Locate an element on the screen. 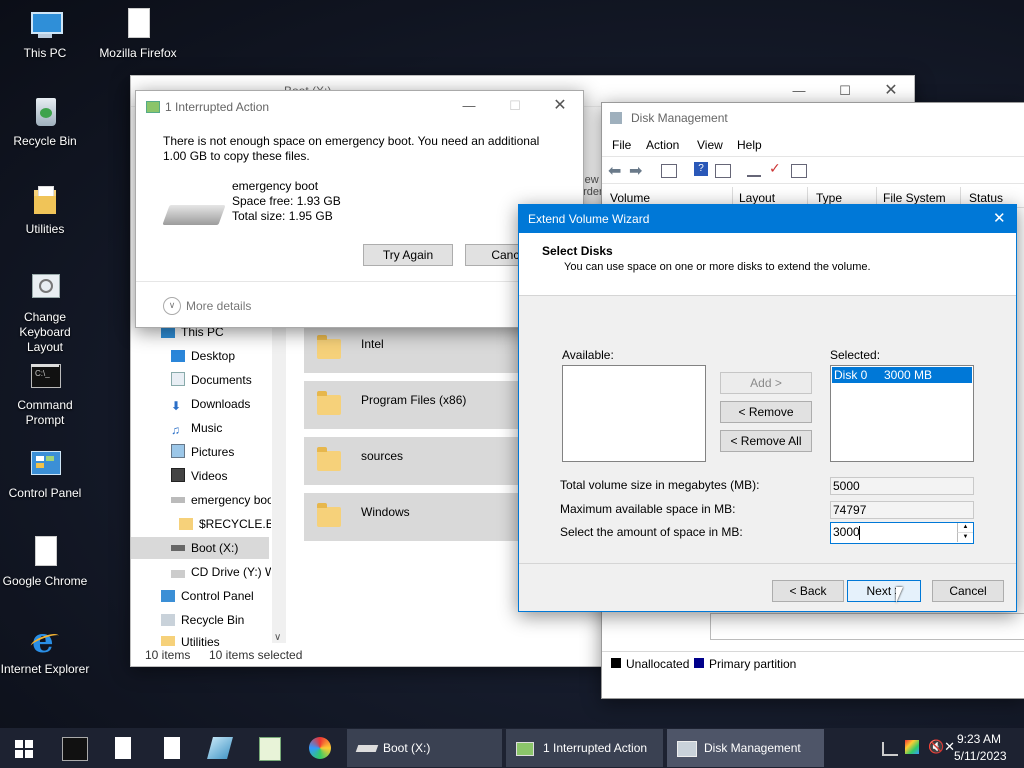 Image resolution: width=1024 pixels, height=768 pixels. nav-item-videos: Videos is located at coordinates (199, 476).